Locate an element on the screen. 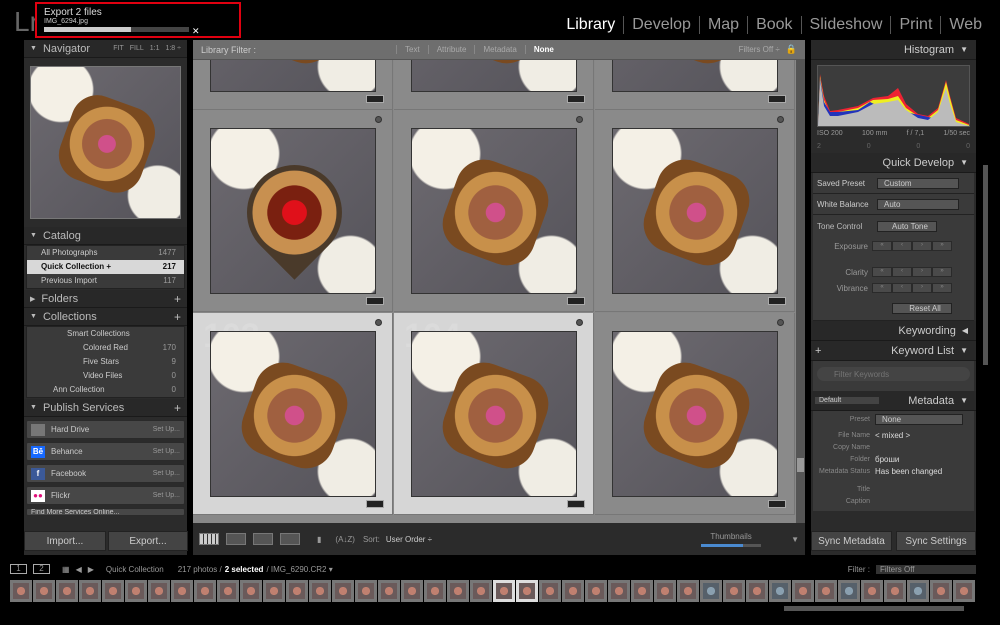 This screenshot has width=1000, height=625. vibrance-steppers: «‹ ›» is located at coordinates (912, 288).